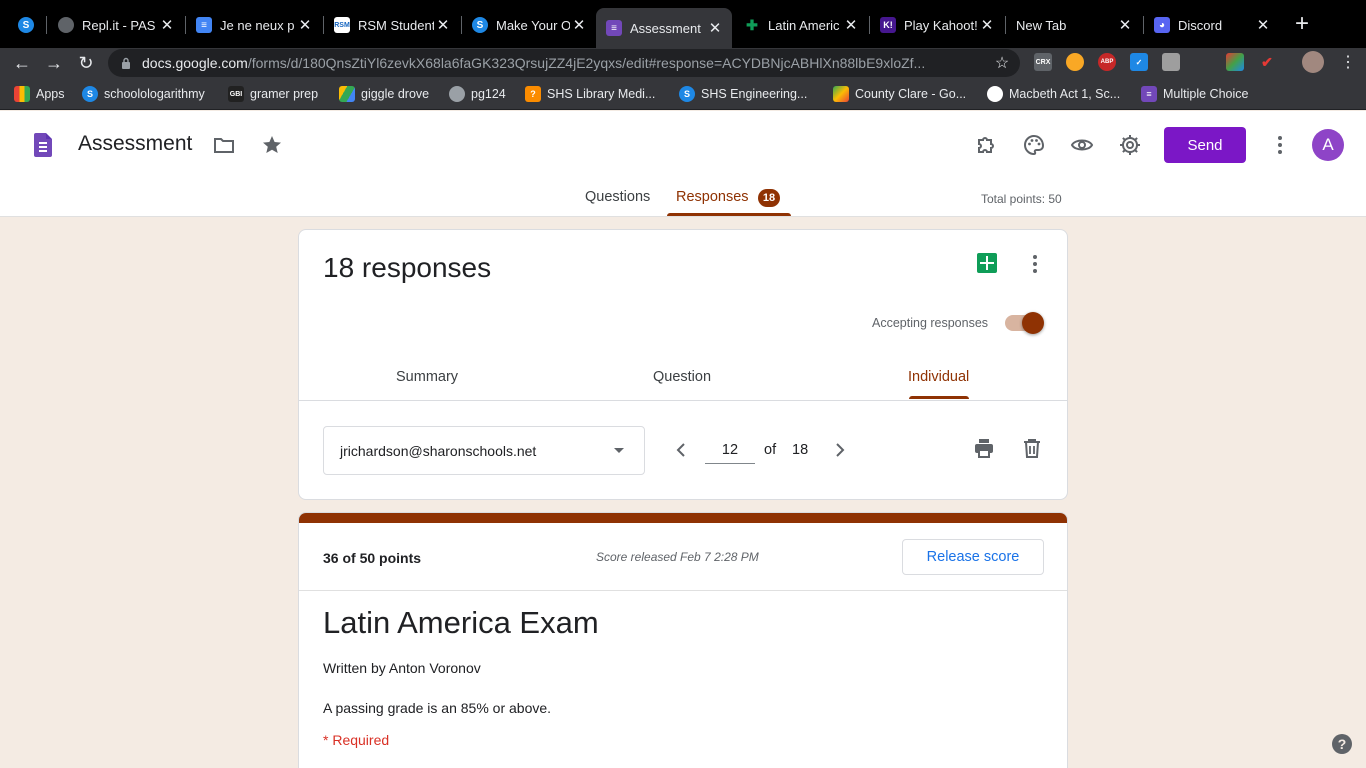  Describe the element at coordinates (484, 450) in the screenshot. I see `respondent-select: jrichardson@sharonschools.net` at that location.